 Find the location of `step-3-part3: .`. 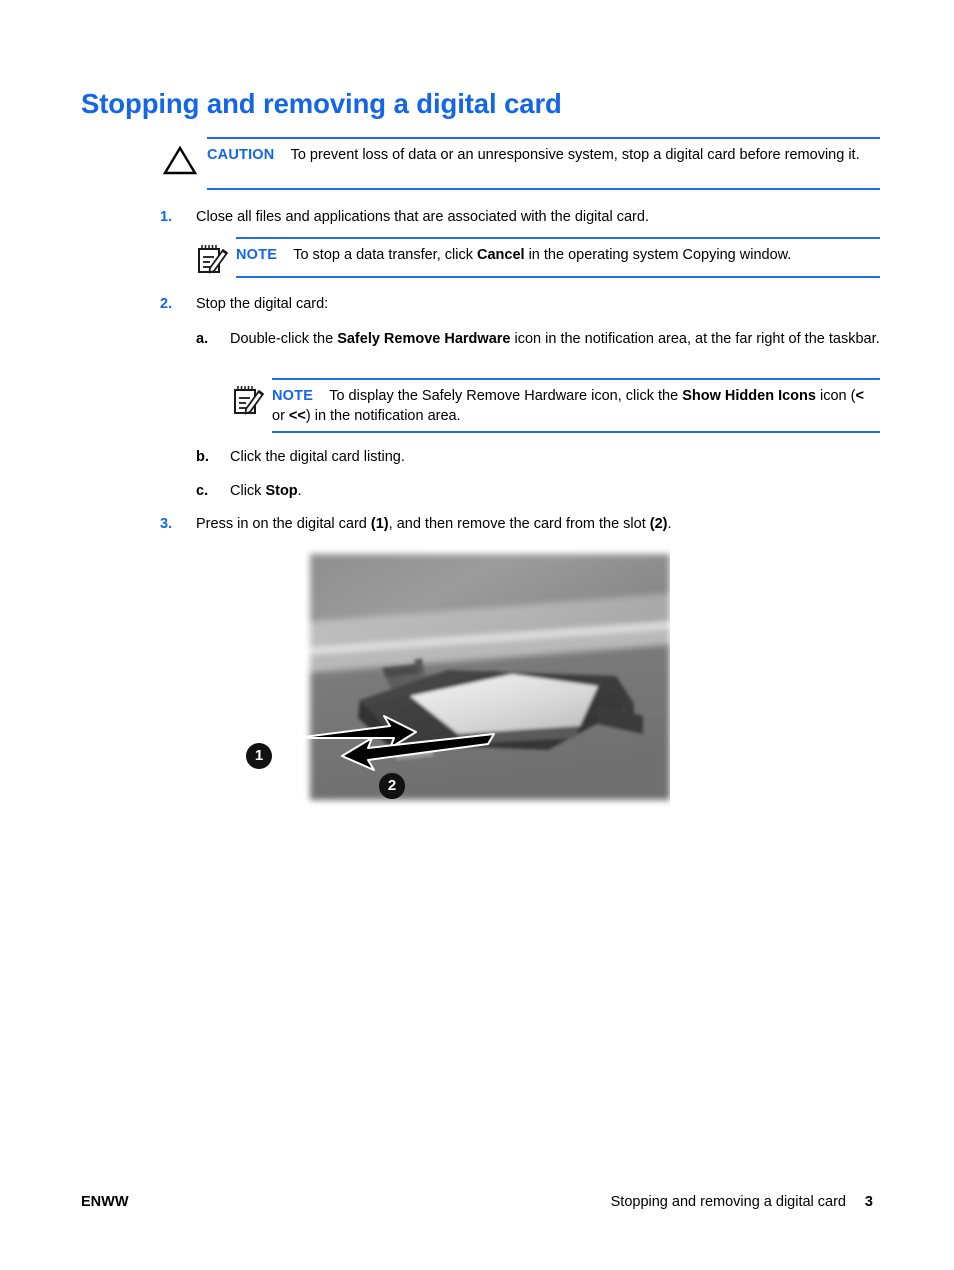

step-3-part3: . is located at coordinates (669, 524).